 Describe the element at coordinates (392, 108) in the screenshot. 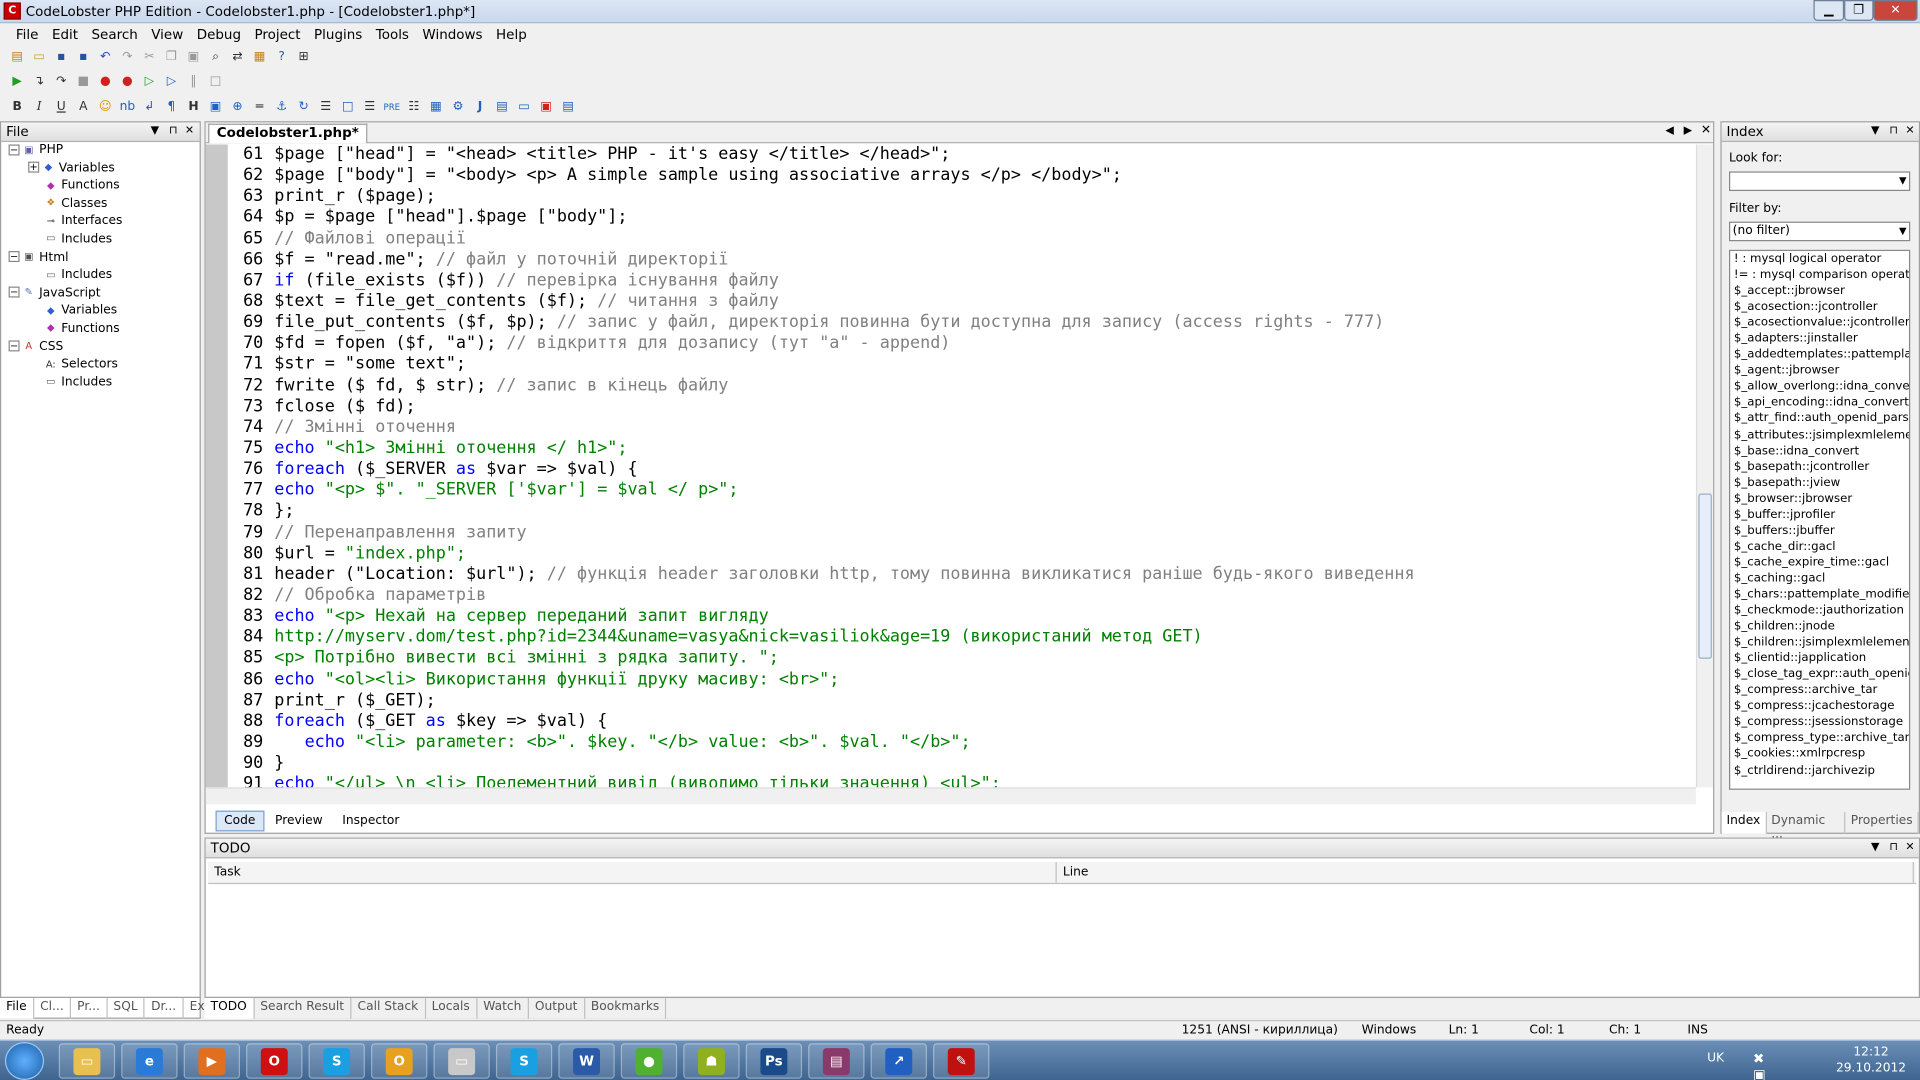

I see `pre-icon: PRE` at that location.